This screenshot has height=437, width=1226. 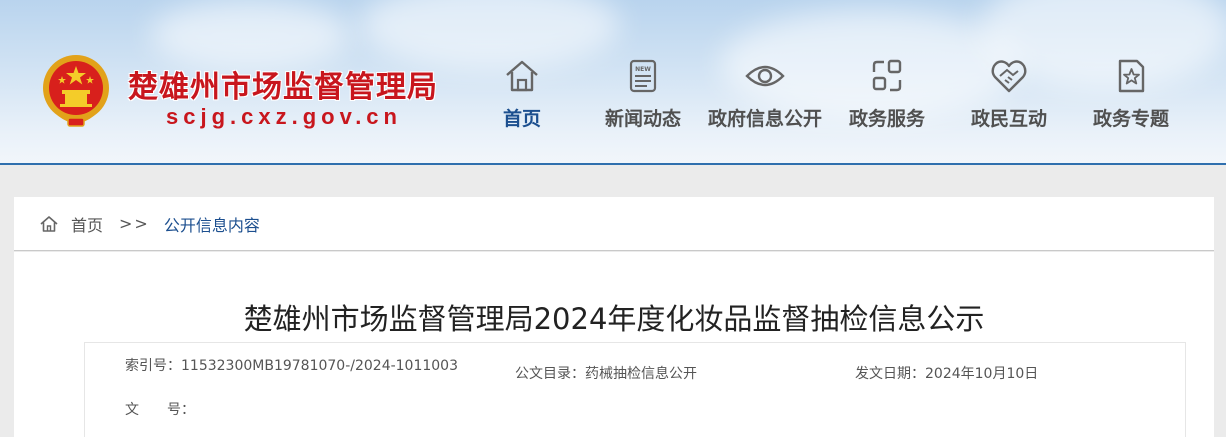 I want to click on meta-catalog: 公文目录：药械抽检信息公开, so click(x=606, y=373).